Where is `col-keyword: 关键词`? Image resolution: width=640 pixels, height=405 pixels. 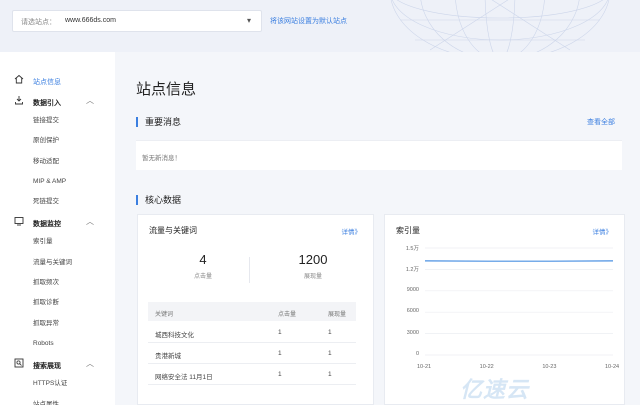
col-keyword: 关键词 is located at coordinates (164, 315).